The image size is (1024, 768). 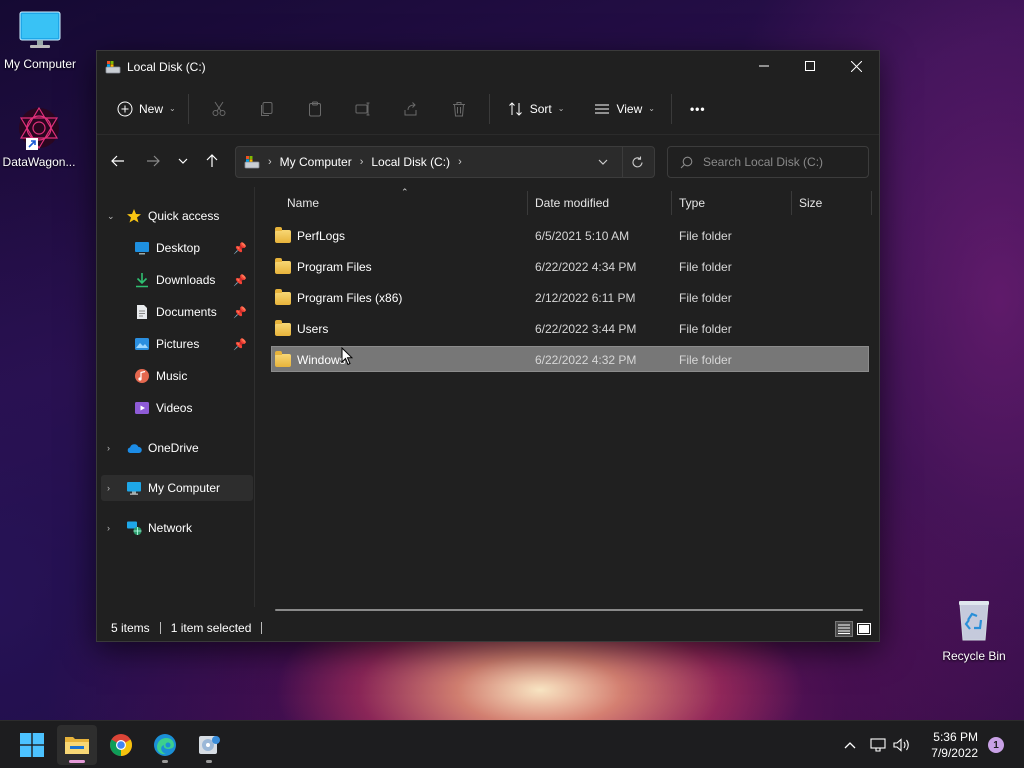 What do you see at coordinates (32, 745) in the screenshot?
I see `start-button` at bounding box center [32, 745].